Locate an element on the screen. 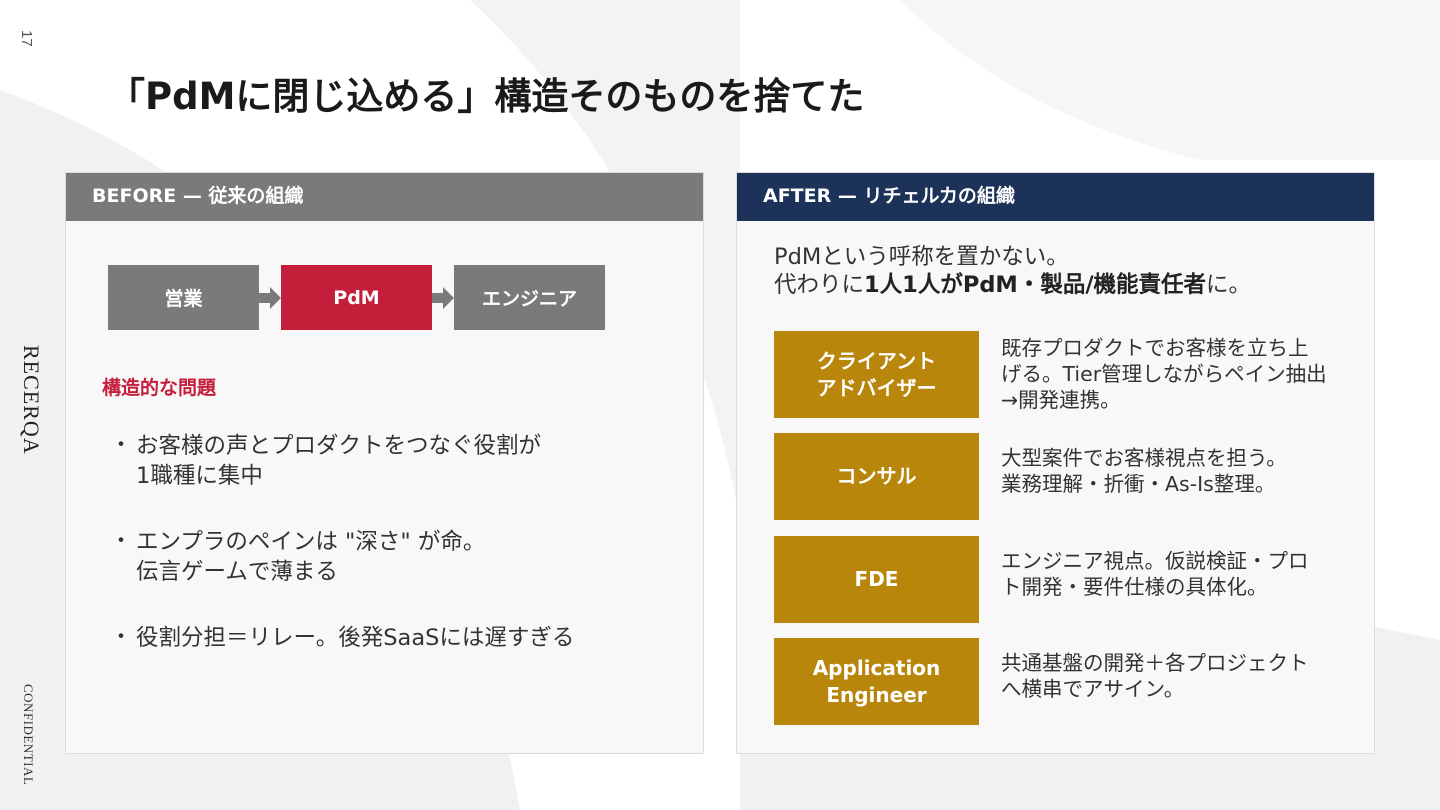  intro-emphasis: 1人1人がPdM・製品/機能責任者 is located at coordinates (1035, 285).